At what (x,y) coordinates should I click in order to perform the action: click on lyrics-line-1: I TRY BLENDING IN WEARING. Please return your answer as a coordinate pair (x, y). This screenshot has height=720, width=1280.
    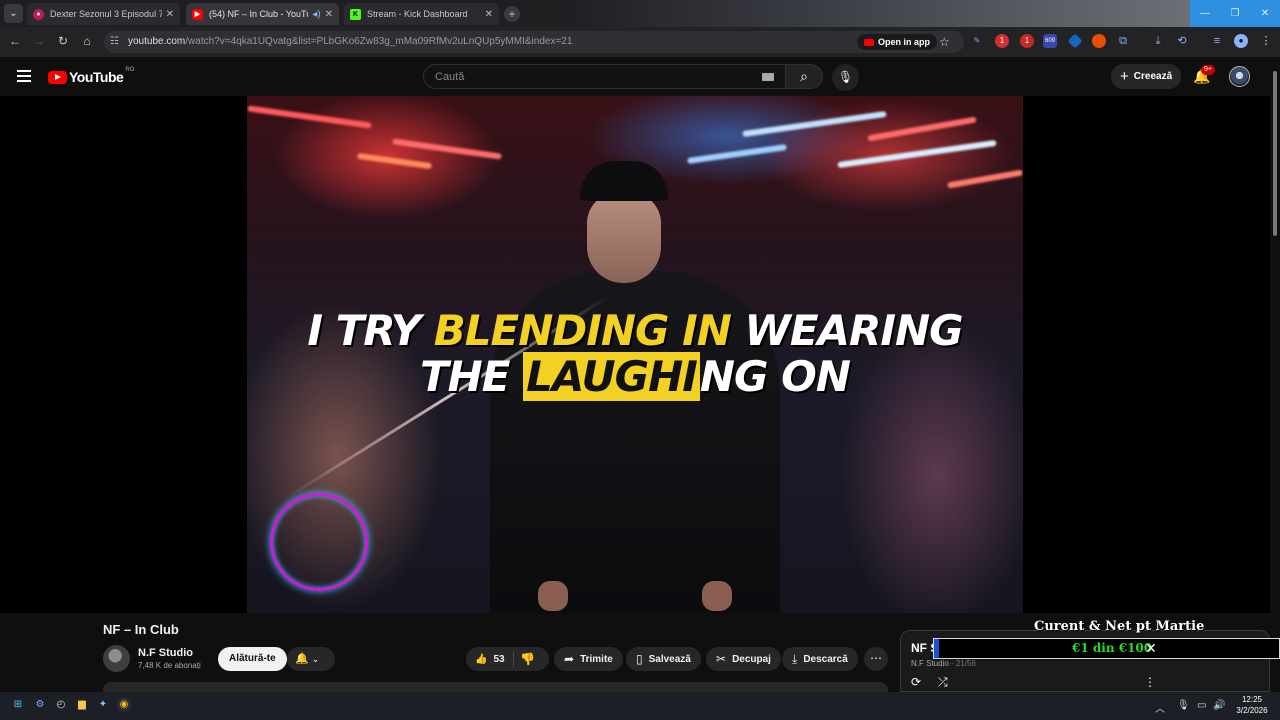
    Looking at the image, I should click on (635, 330).